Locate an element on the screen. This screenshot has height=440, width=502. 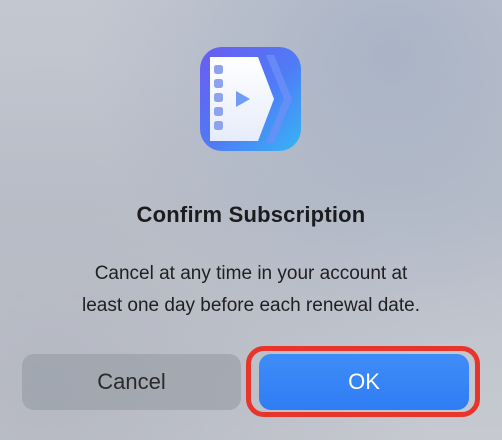
dialog-title: Confirm Subscription is located at coordinates (251, 214).